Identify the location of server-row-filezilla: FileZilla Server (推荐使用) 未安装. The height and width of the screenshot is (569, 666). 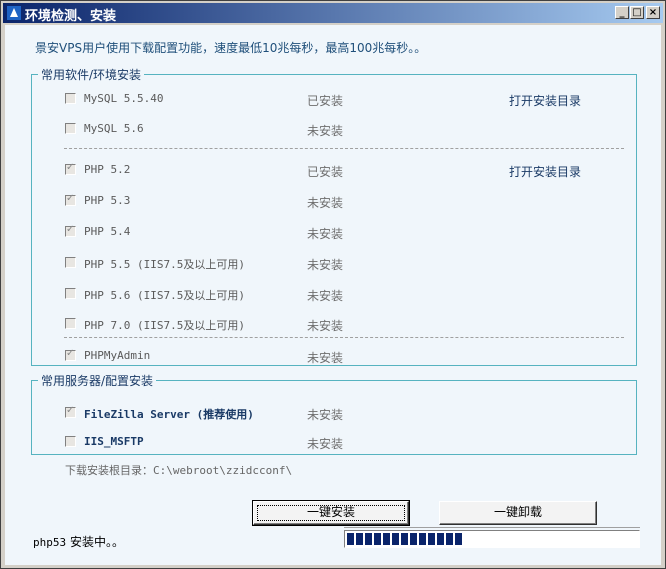
(334, 413).